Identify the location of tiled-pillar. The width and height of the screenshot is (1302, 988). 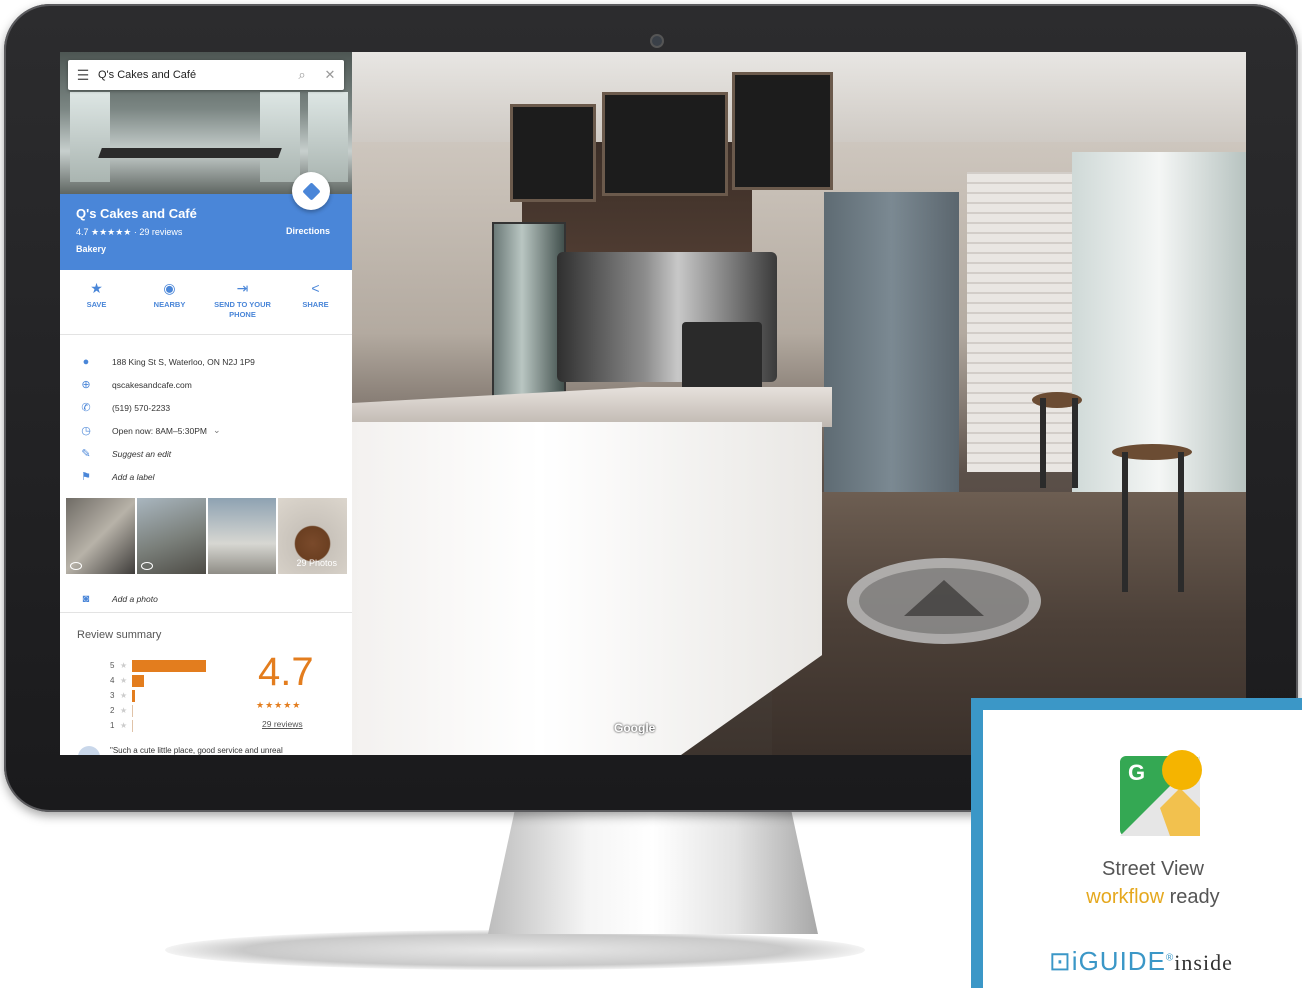
(891, 357).